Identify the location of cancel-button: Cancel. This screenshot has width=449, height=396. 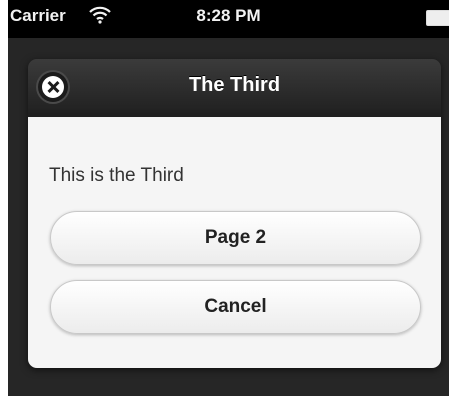
(235, 307).